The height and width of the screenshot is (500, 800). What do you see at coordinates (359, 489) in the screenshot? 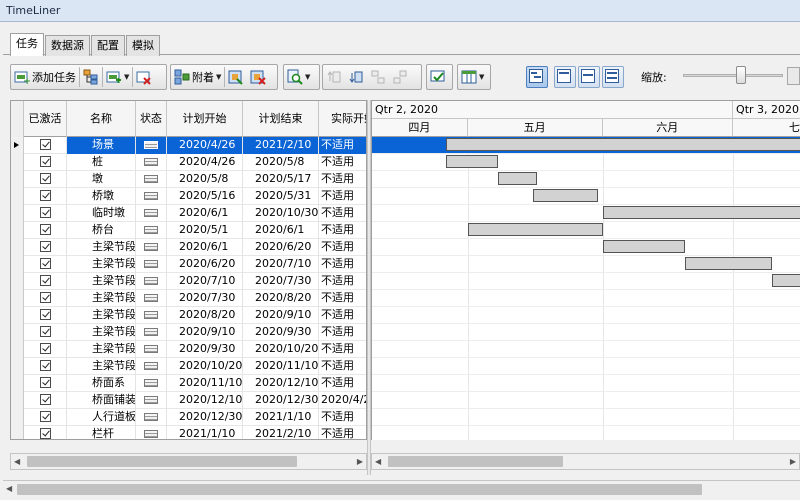
I see `panel-scroll-thumb` at bounding box center [359, 489].